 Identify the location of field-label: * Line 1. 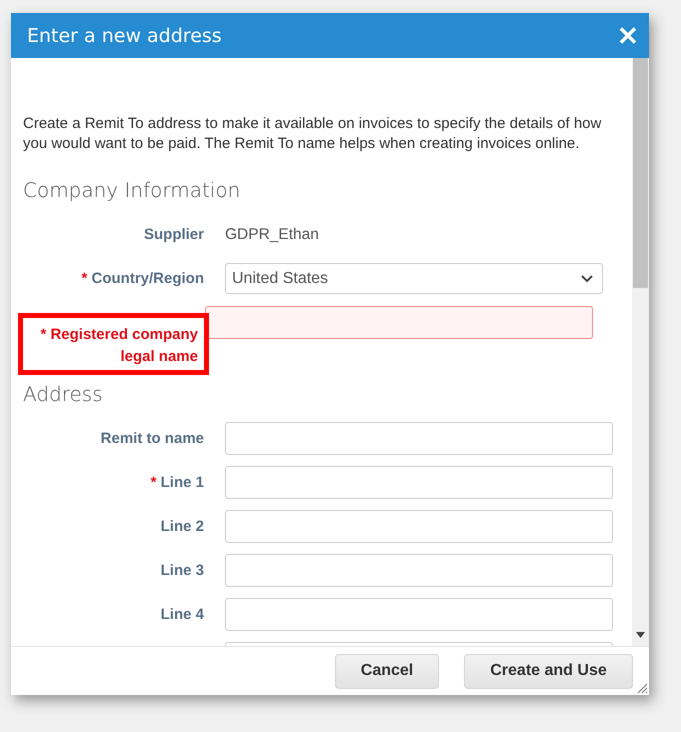
(177, 482).